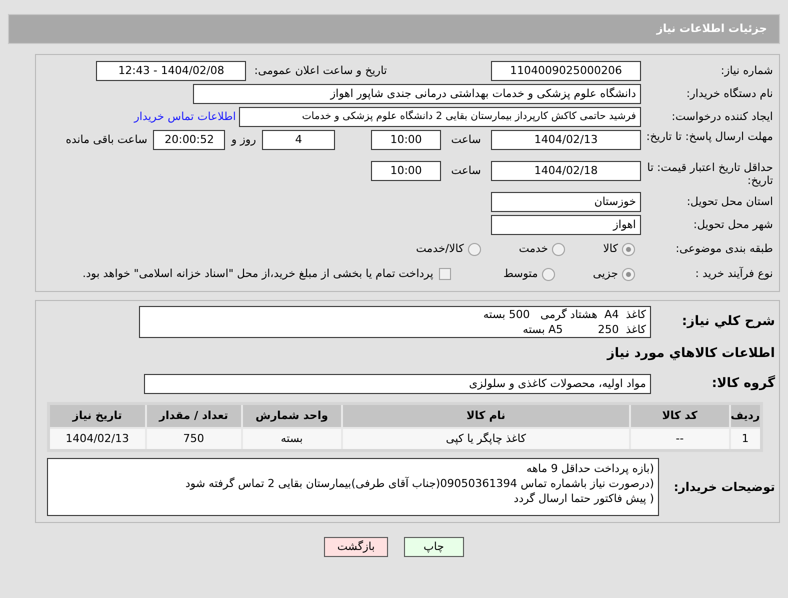  I want to click on buyer-contact-link: اطلاعات تماس خریدار, so click(185, 117).